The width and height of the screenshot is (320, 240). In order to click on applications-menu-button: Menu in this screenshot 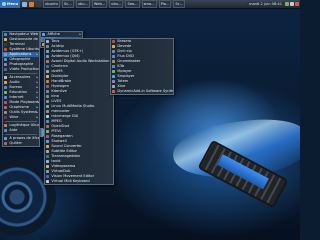, I will do `click(10, 4)`.